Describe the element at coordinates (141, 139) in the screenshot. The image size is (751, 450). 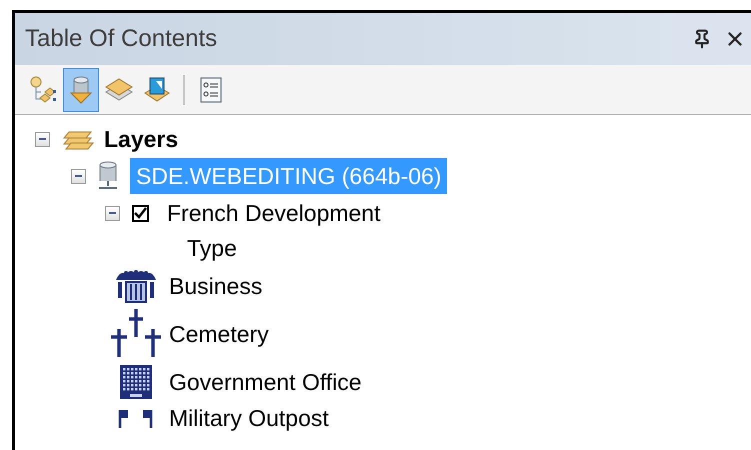
I see `layers-label: Layers` at that location.